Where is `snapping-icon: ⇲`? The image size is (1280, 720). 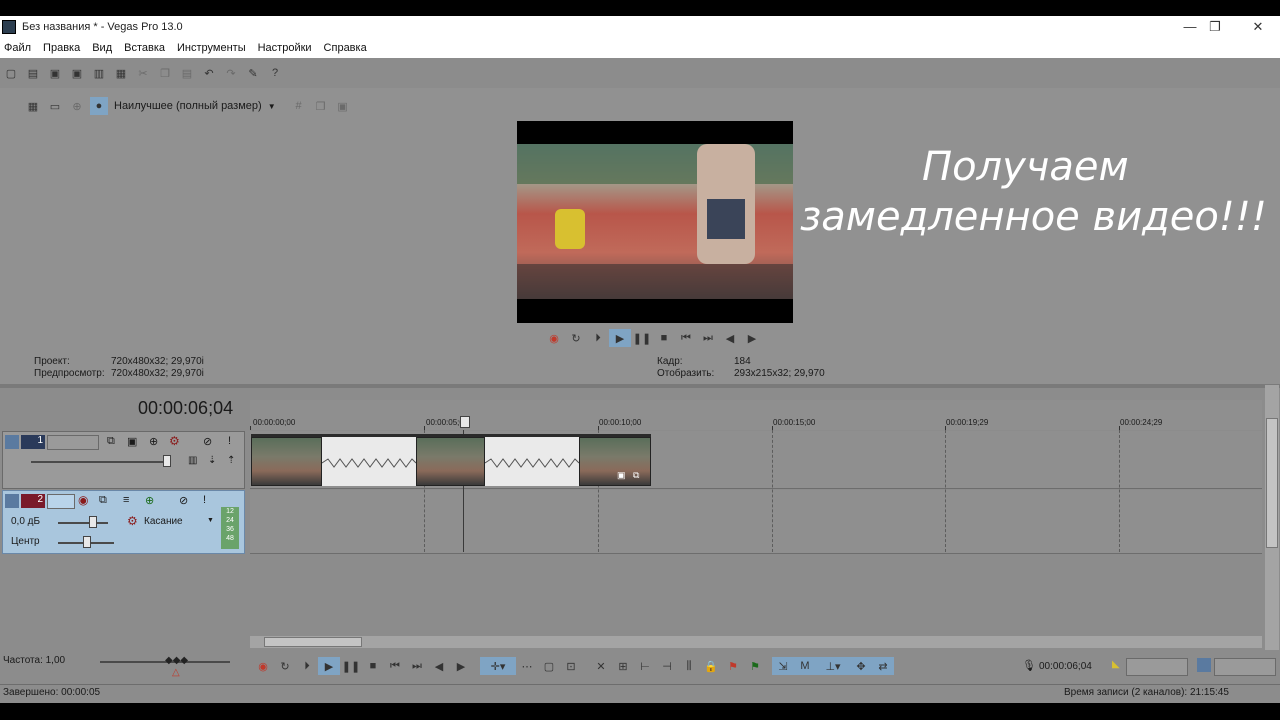
snapping-icon: ⇲ is located at coordinates (783, 666).